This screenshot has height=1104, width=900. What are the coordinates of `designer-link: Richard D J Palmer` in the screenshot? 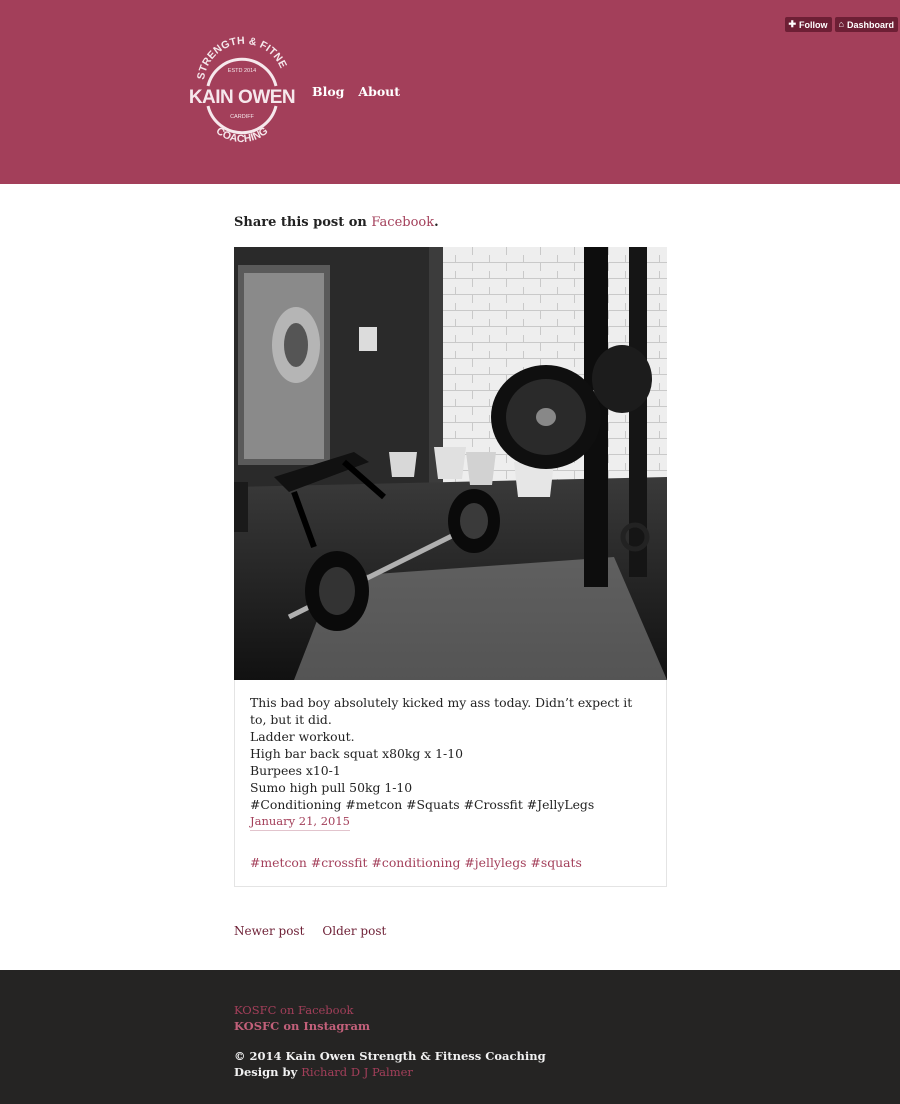 It's located at (357, 1072).